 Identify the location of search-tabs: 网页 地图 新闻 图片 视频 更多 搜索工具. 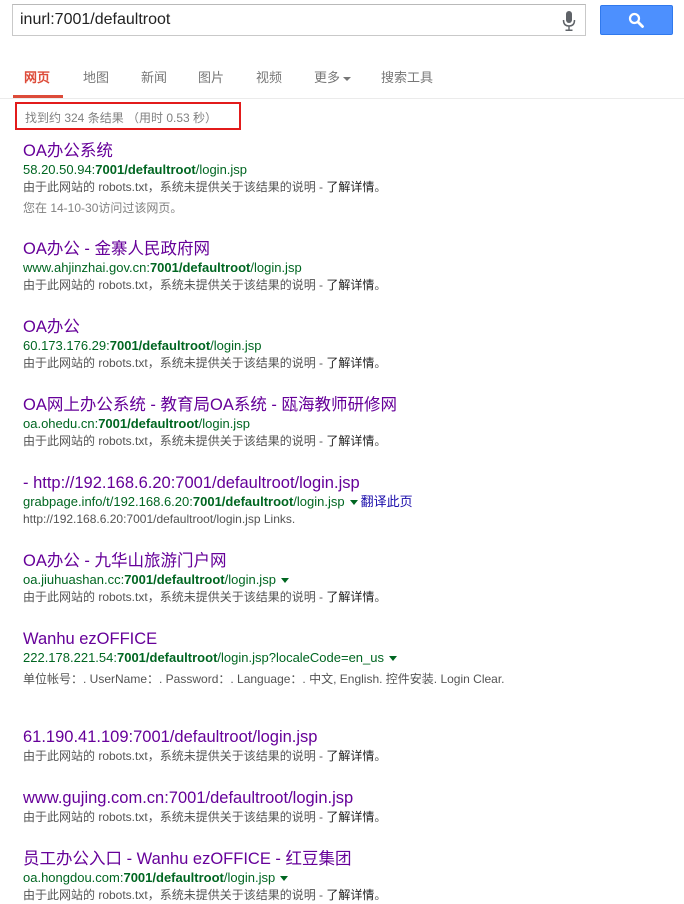
(342, 76).